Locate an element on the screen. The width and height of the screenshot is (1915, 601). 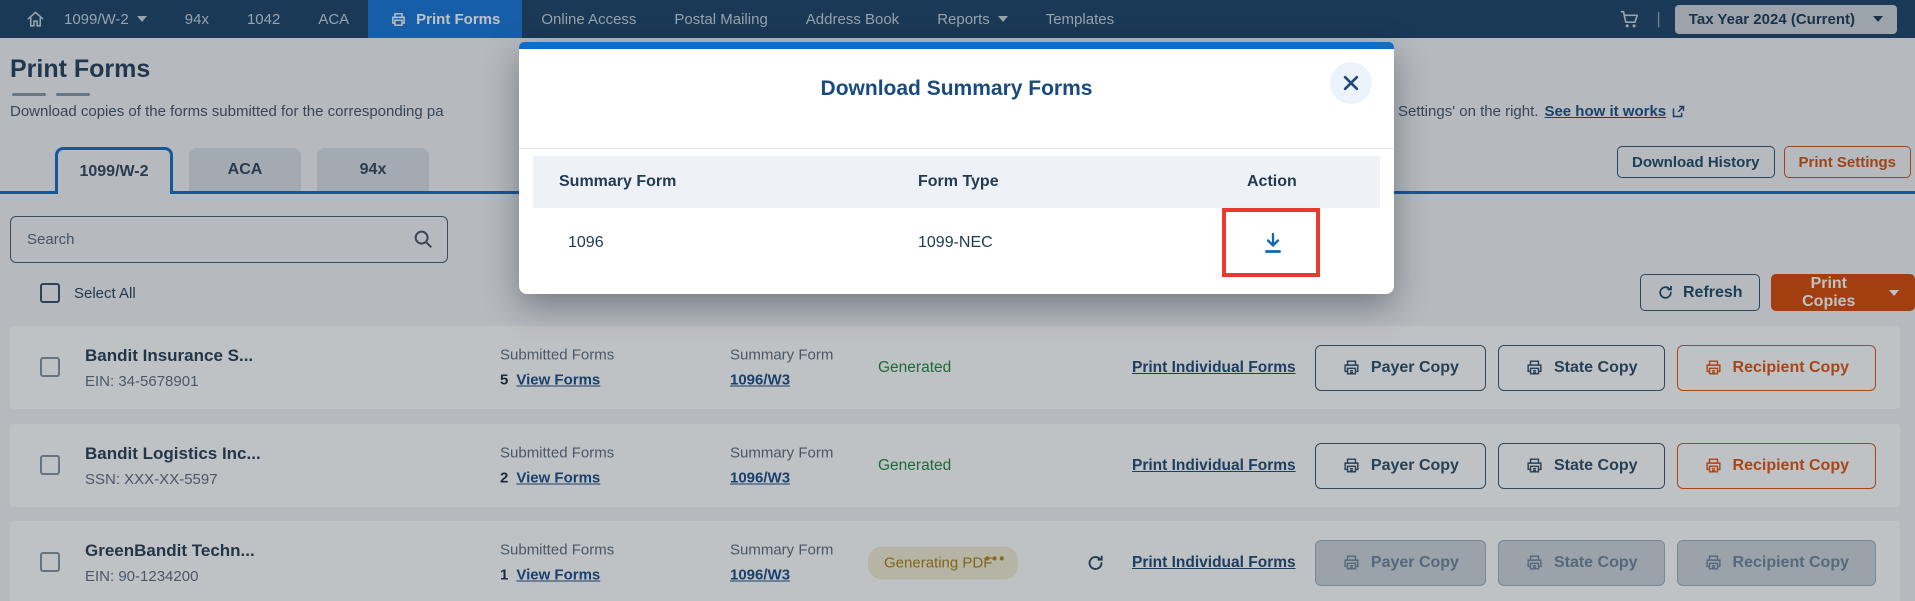
summary-form-value: 1096 is located at coordinates (586, 242).